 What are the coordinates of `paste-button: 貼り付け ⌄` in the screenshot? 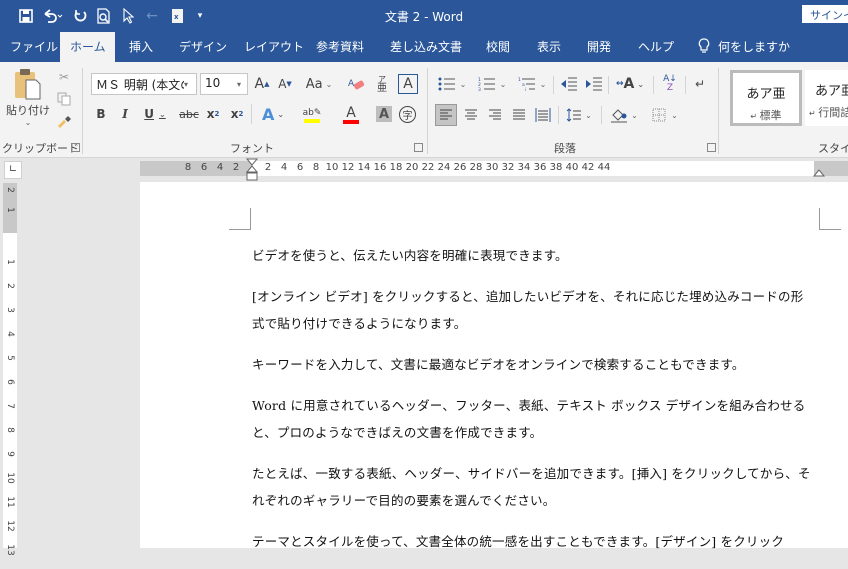 It's located at (28, 99).